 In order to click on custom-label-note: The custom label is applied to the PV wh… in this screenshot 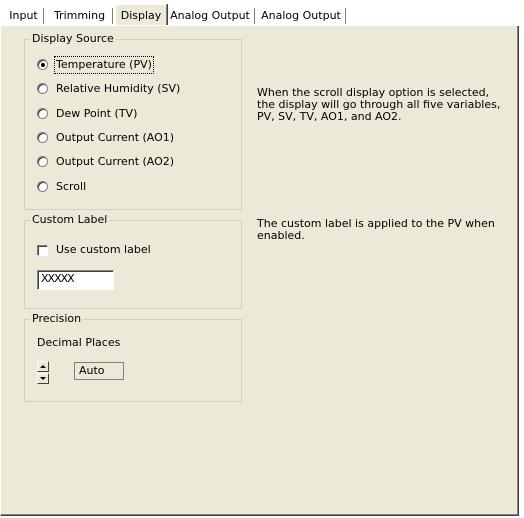, I will do `click(376, 229)`.